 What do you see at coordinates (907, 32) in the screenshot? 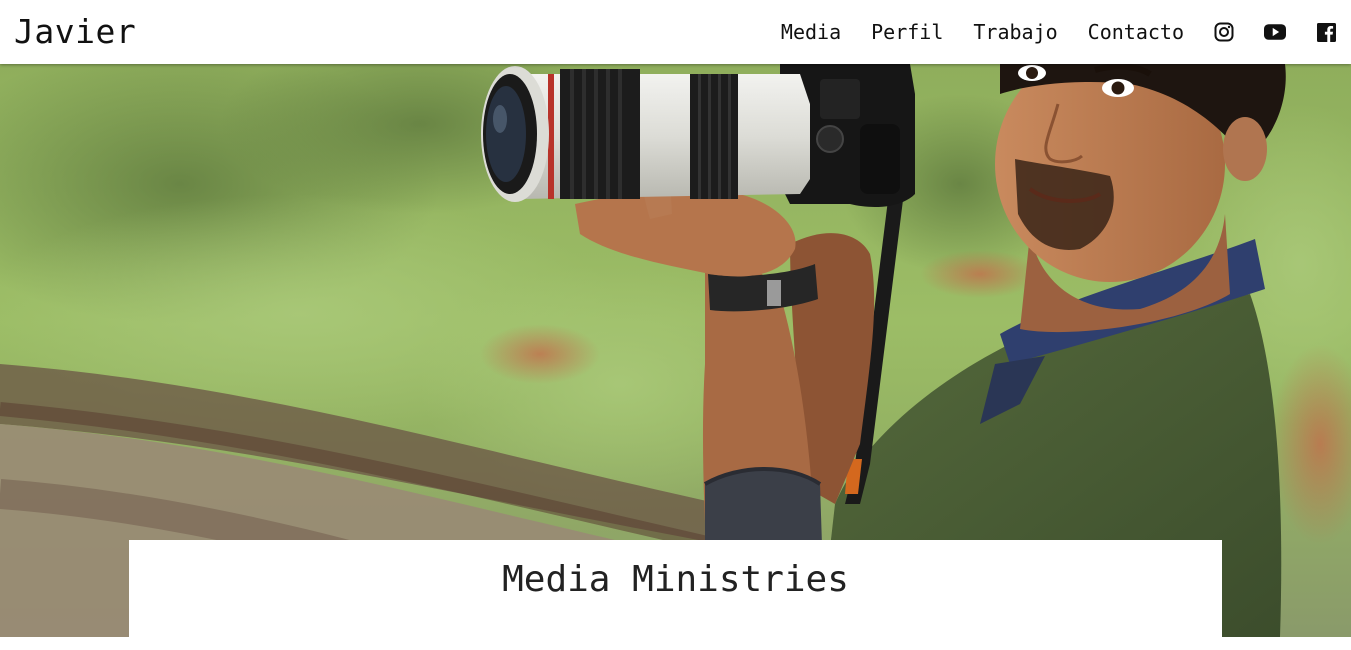
I see `nav-link-perfil: Perfil` at bounding box center [907, 32].